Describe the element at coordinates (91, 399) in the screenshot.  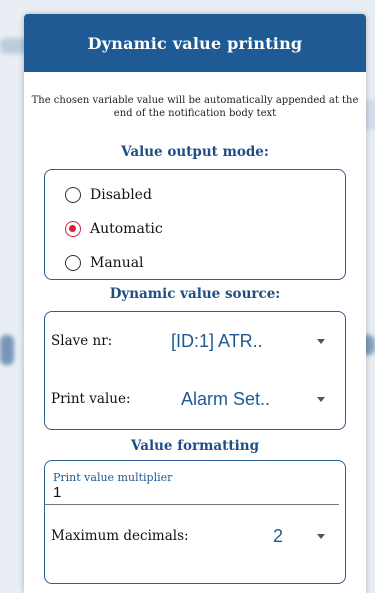
I see `print-value-label: Print value:` at that location.